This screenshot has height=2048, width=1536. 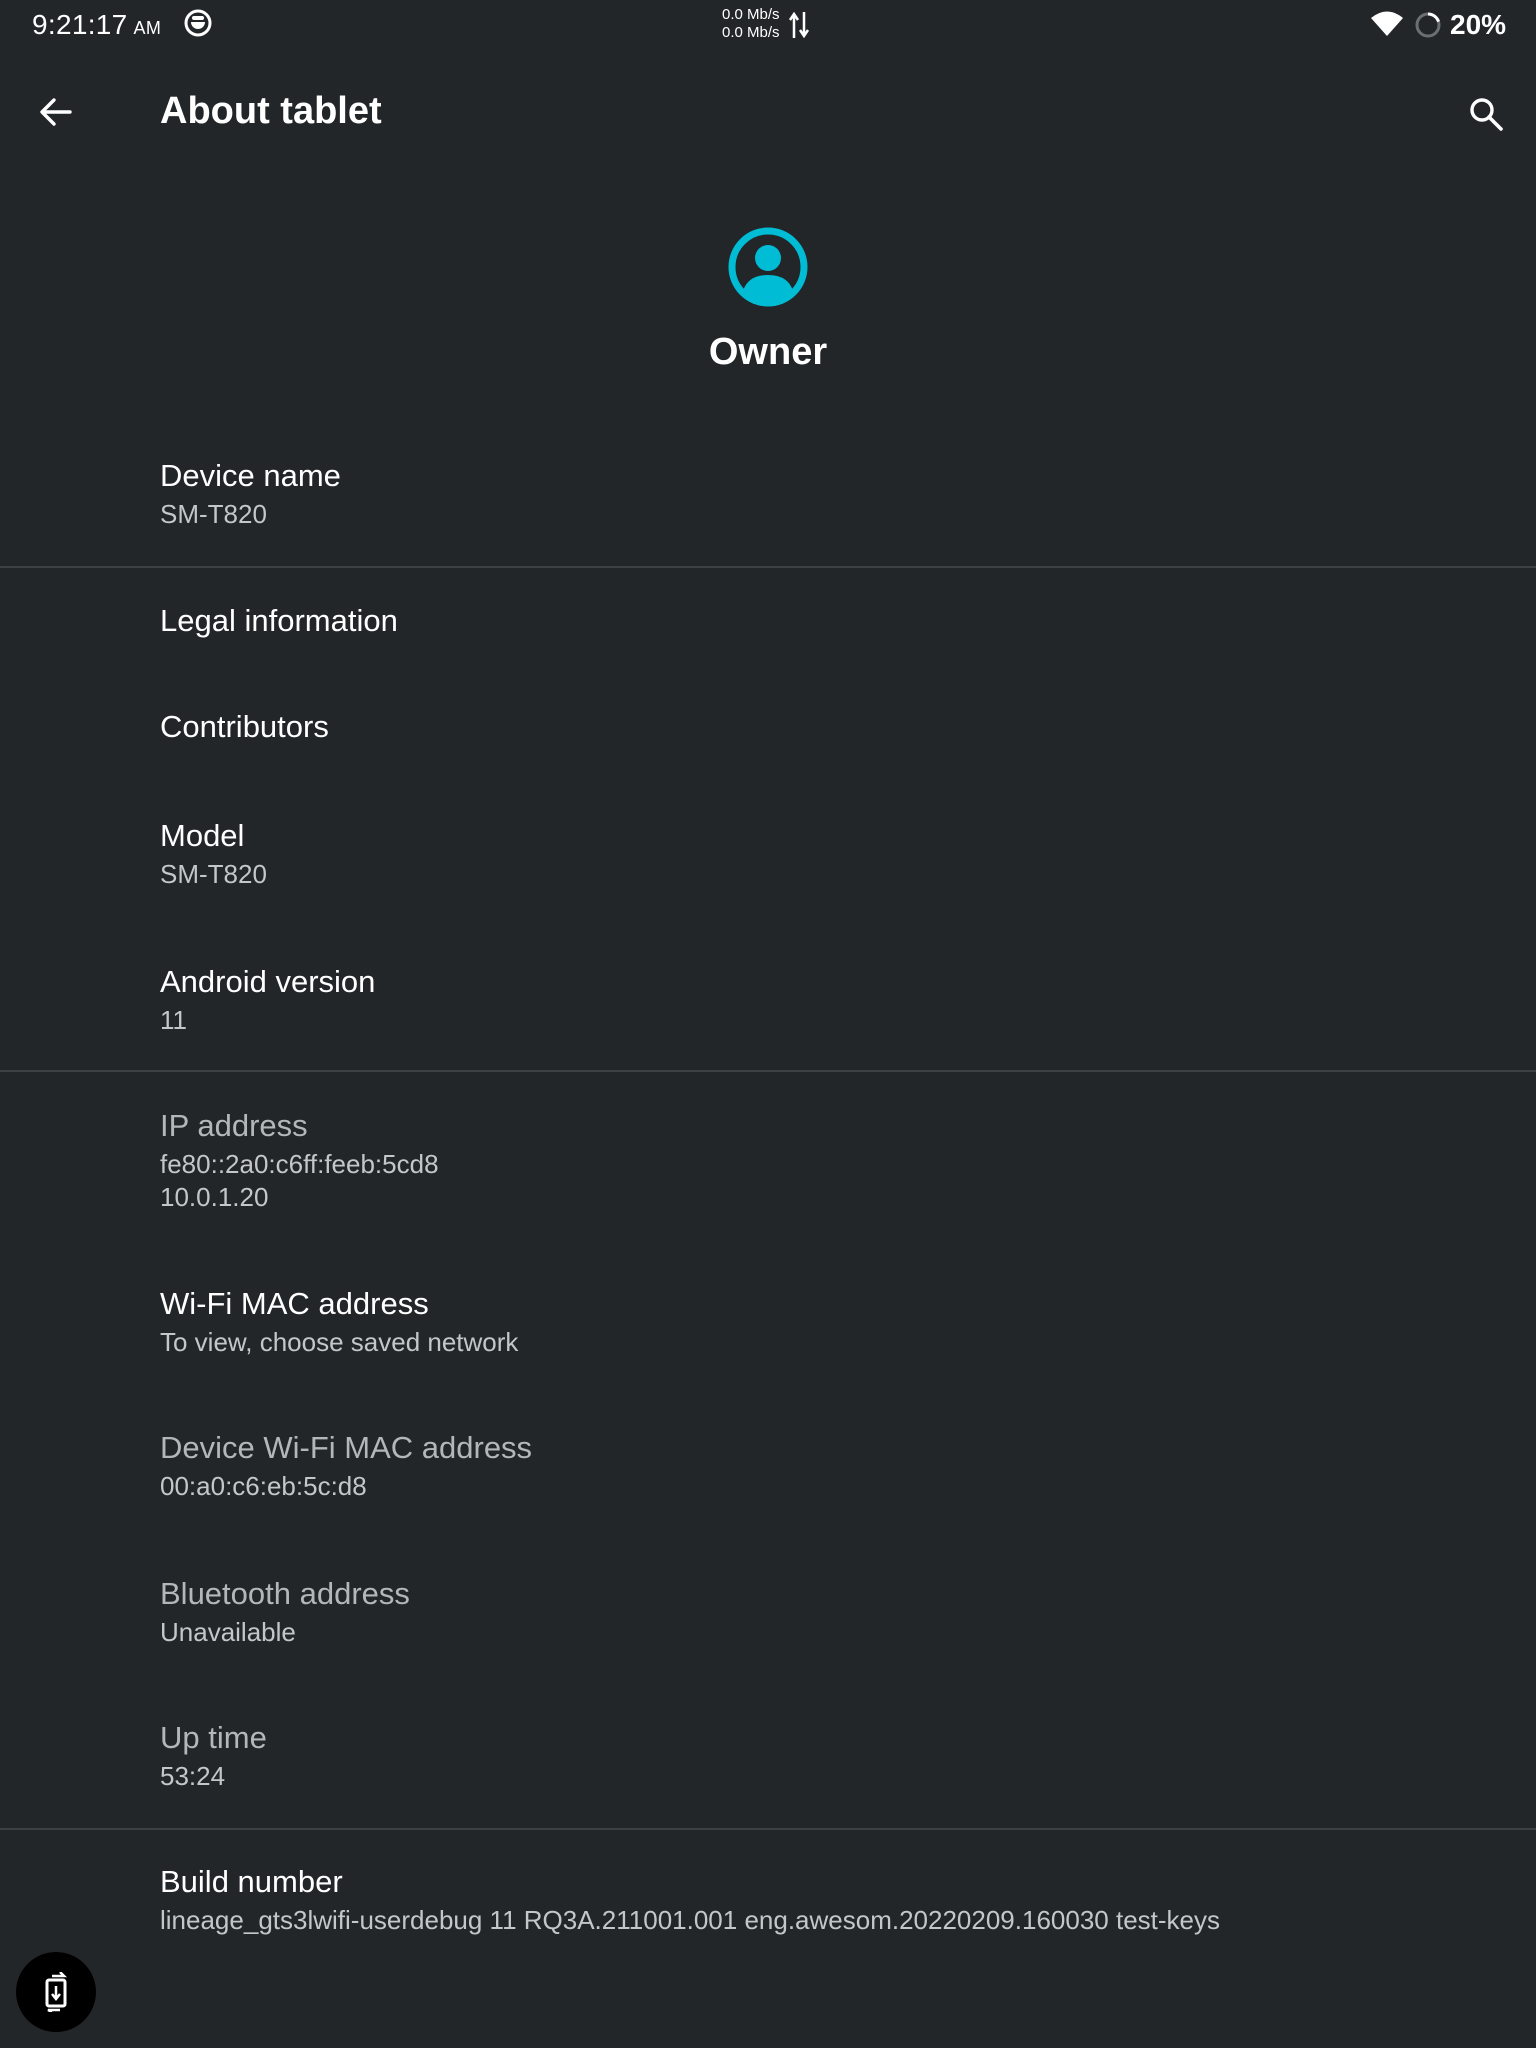 I want to click on pref-summary: 11, so click(x=173, y=1020).